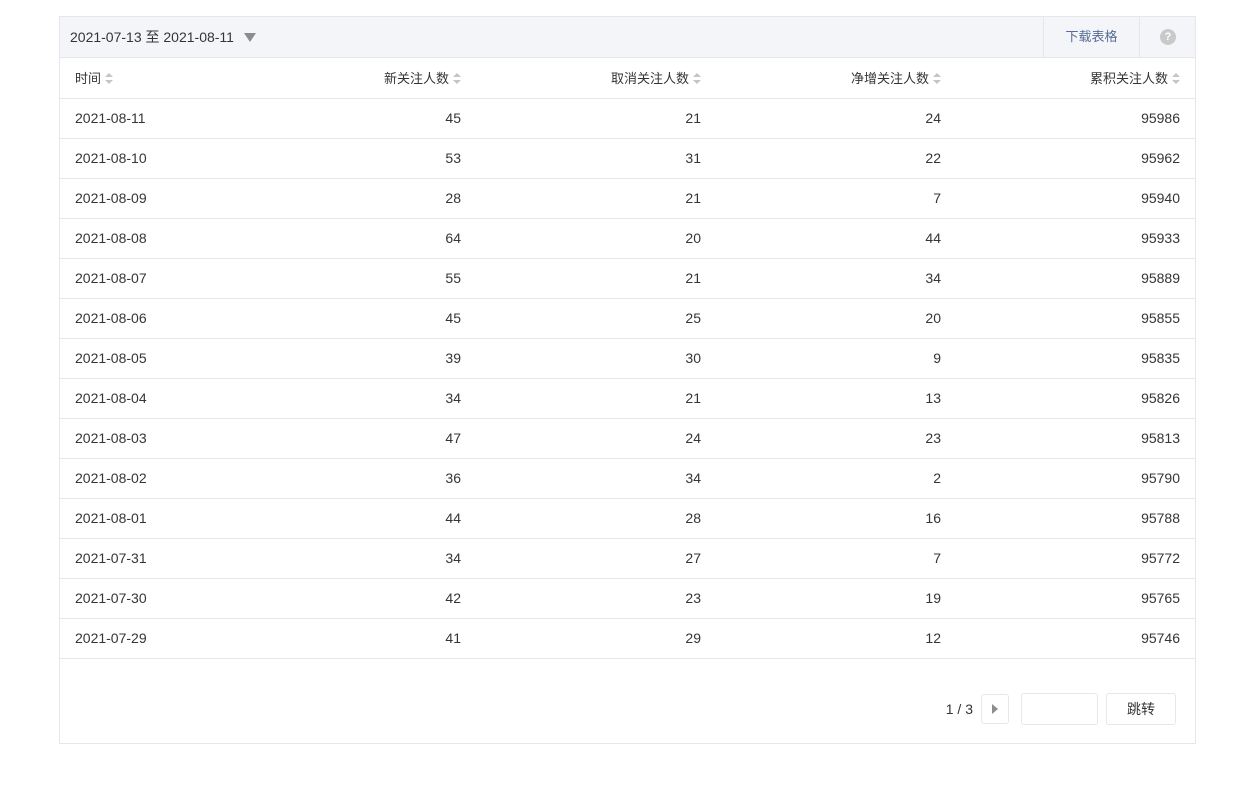  Describe the element at coordinates (348, 518) in the screenshot. I see `cell-new-followers: 44` at that location.